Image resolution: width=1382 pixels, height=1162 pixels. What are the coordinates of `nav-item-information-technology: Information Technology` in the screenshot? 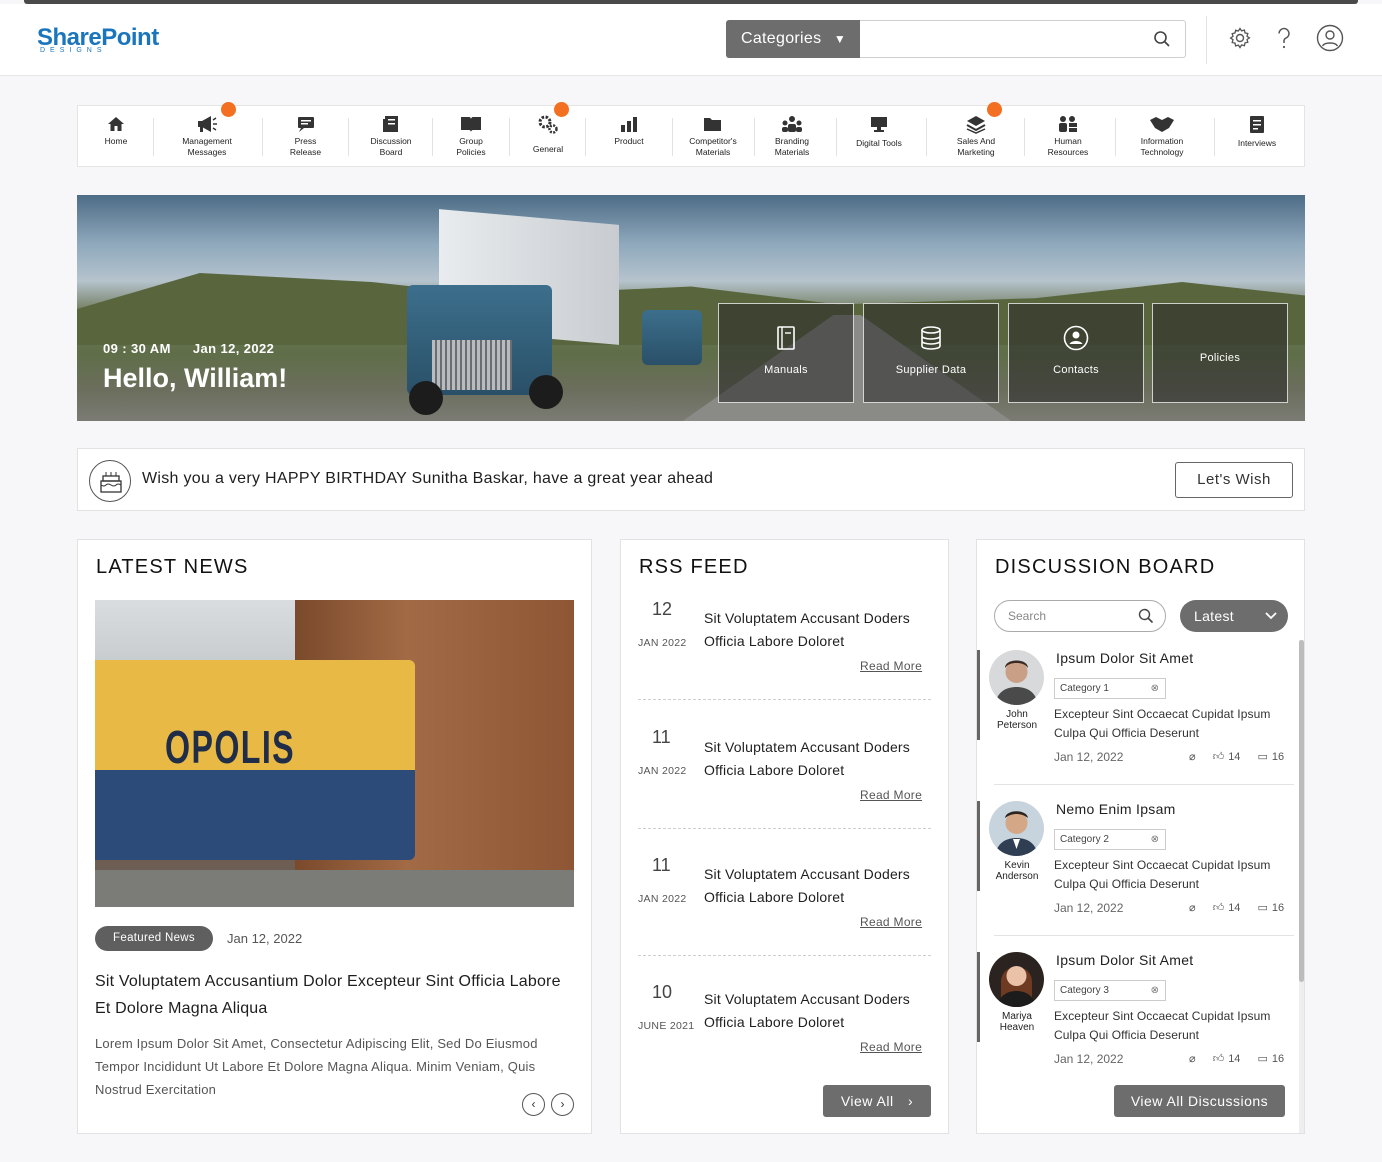 It's located at (1162, 137).